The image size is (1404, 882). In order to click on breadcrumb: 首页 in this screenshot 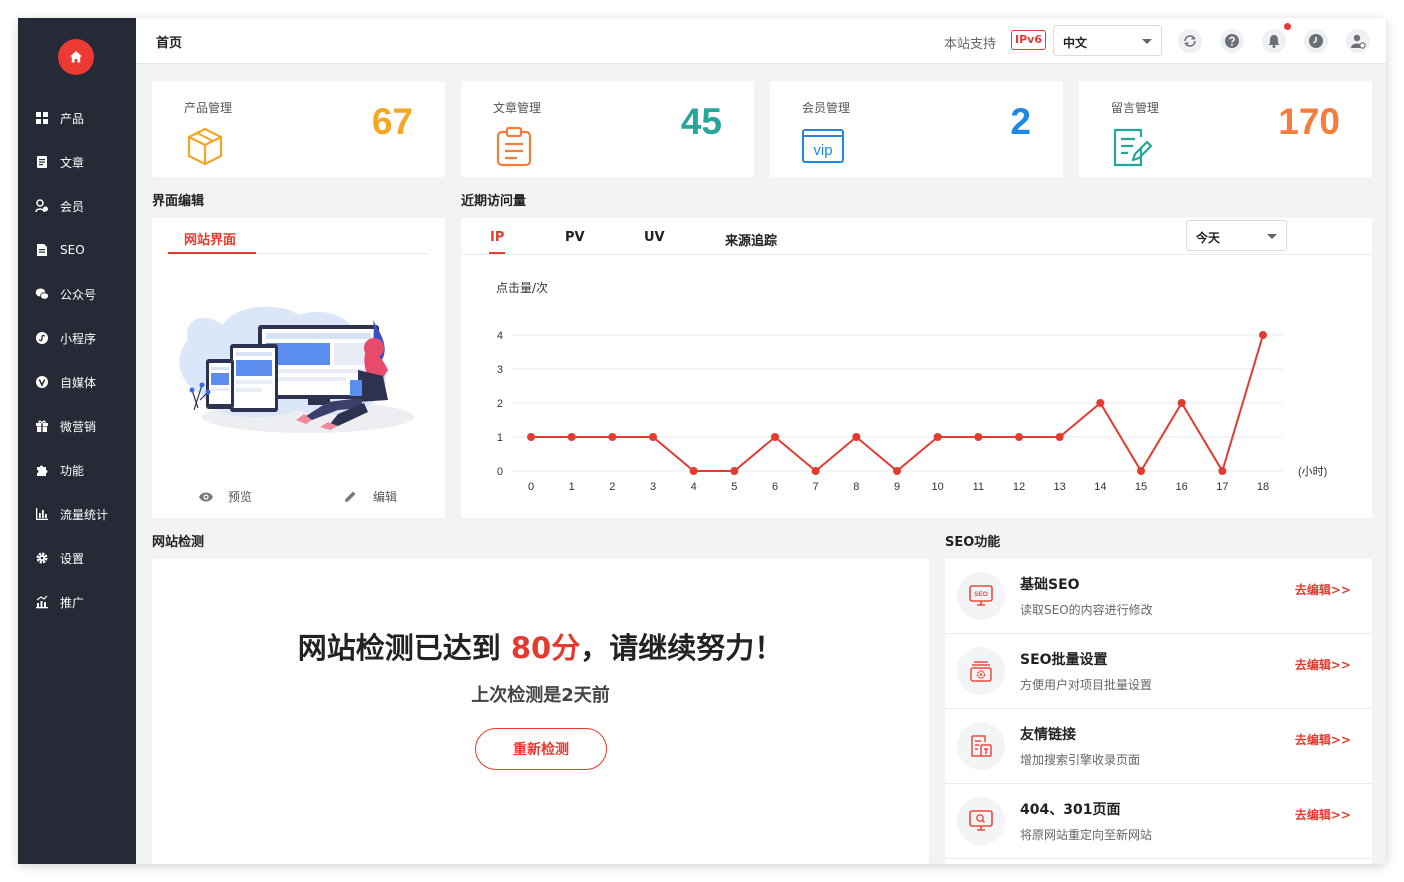, I will do `click(169, 41)`.